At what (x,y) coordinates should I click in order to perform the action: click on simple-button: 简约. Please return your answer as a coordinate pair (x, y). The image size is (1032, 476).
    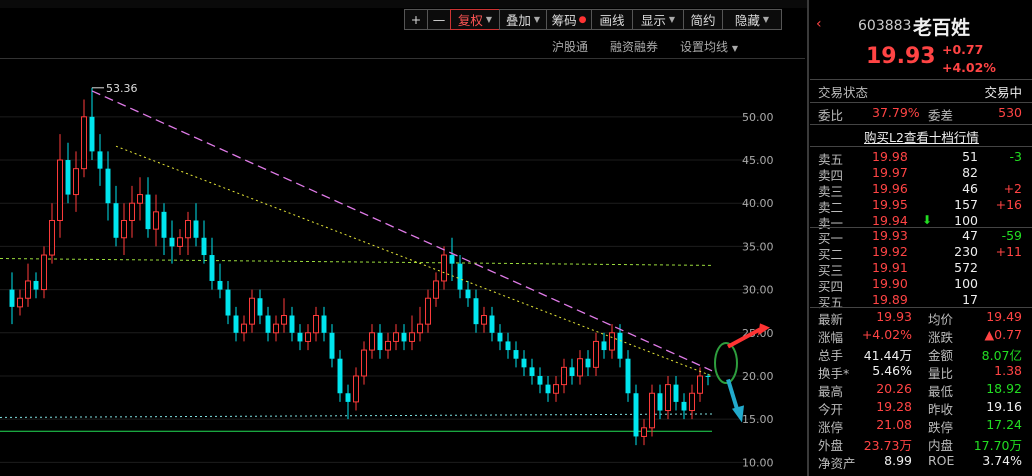
    Looking at the image, I should click on (703, 19).